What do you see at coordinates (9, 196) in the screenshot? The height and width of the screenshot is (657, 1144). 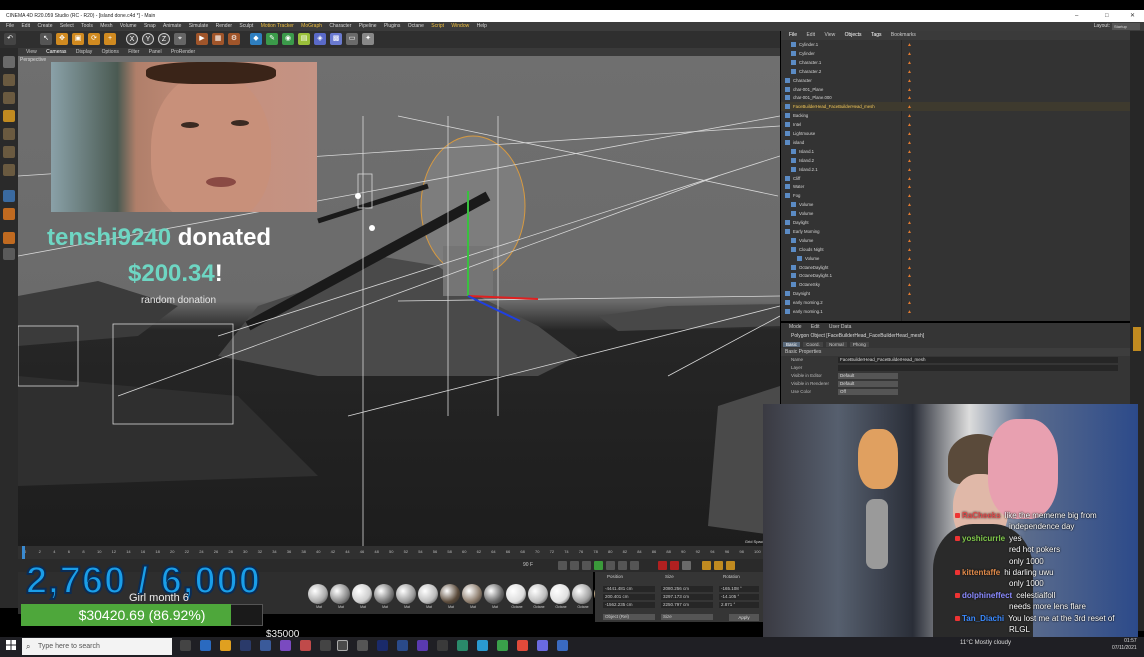 I see `snap-icon` at bounding box center [9, 196].